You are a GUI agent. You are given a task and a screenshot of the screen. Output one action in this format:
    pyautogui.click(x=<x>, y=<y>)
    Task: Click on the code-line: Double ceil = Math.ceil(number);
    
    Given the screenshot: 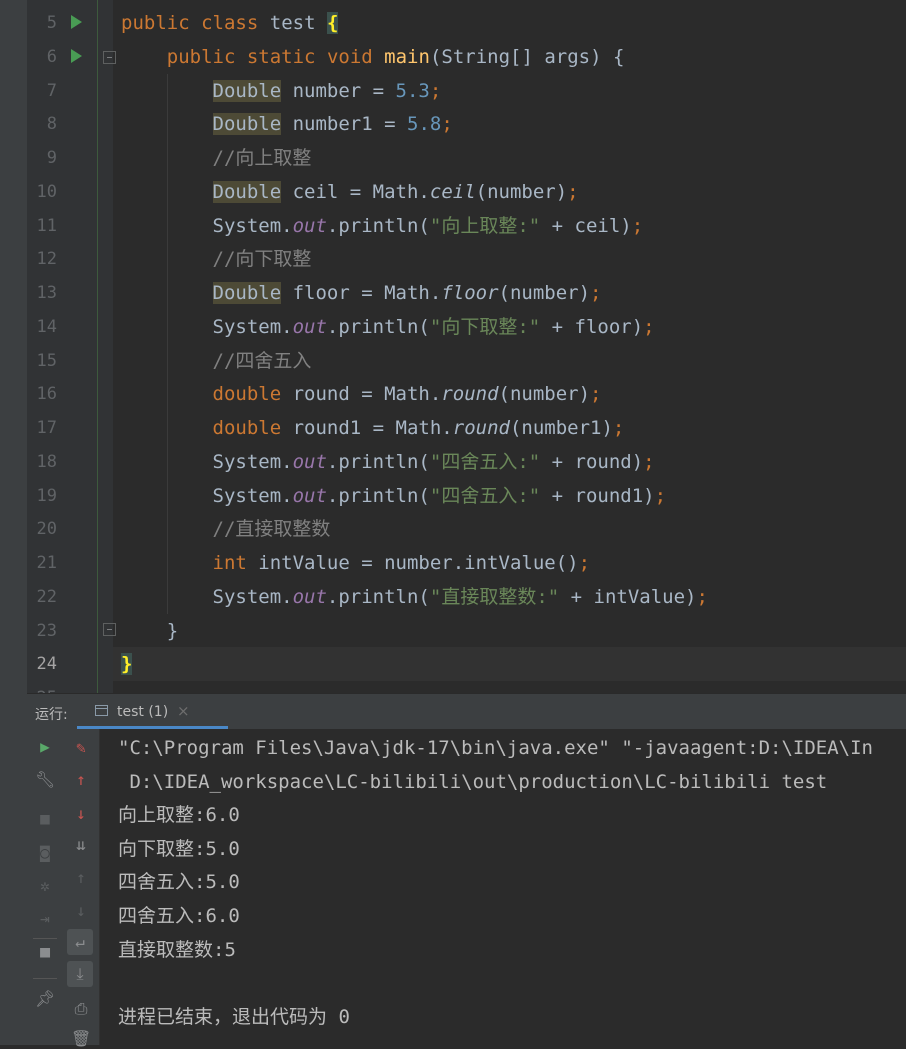 What is the action you would take?
    pyautogui.click(x=395, y=192)
    